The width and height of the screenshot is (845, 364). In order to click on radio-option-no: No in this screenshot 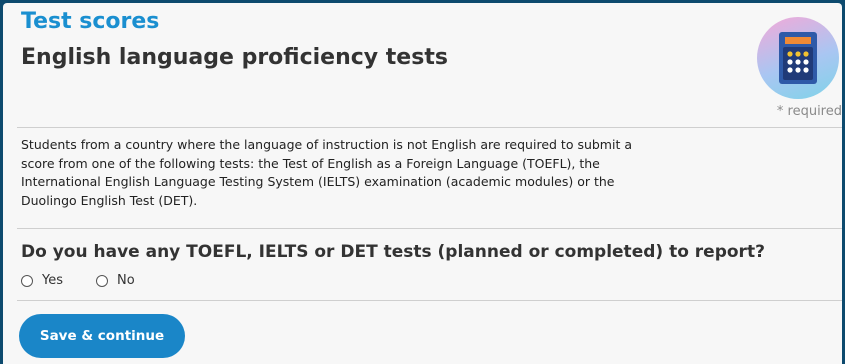, I will do `click(115, 280)`.